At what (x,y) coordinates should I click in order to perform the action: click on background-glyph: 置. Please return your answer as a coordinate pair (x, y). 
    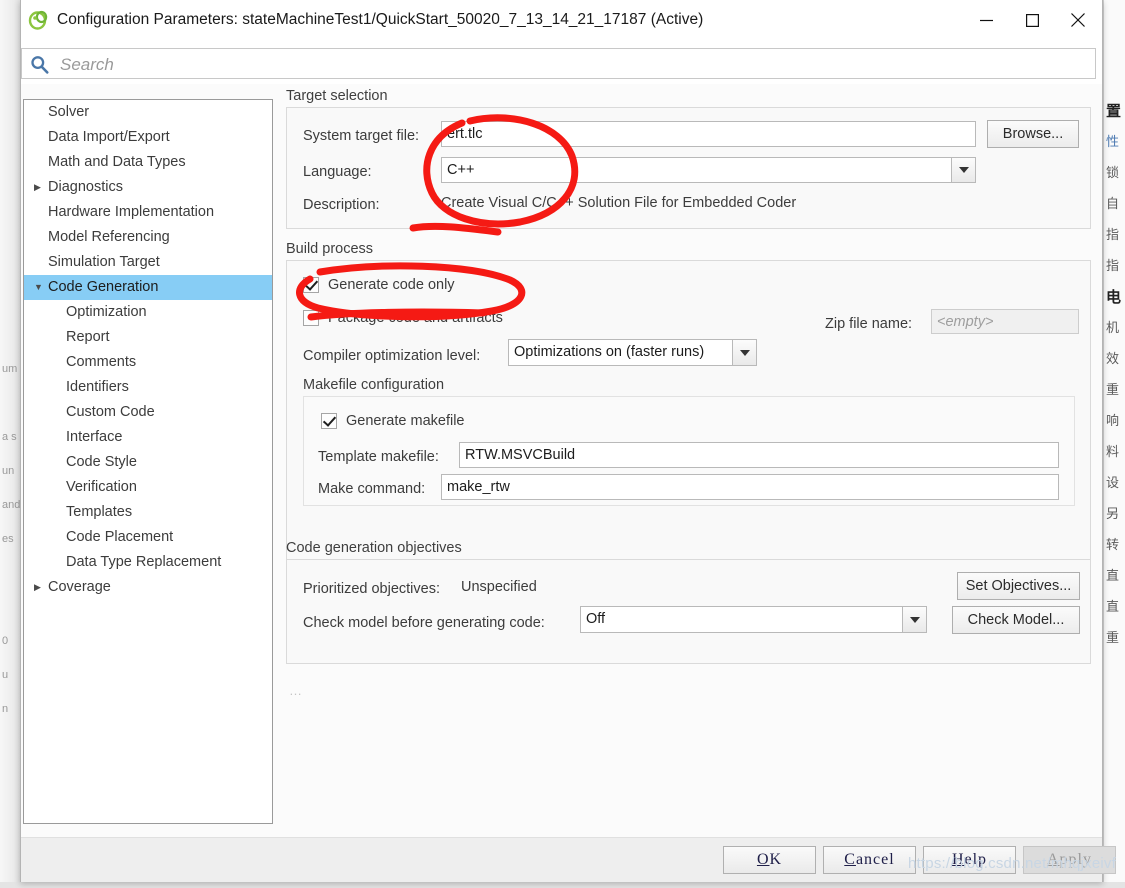
    Looking at the image, I should click on (1114, 111).